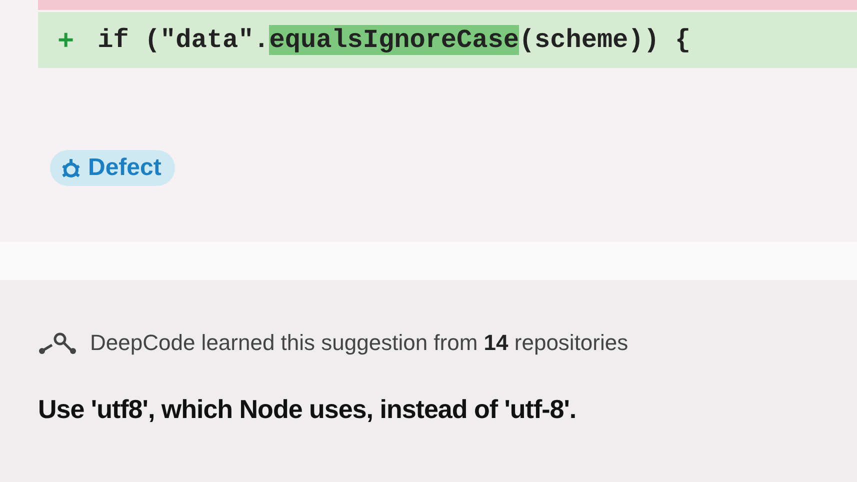 The image size is (857, 482). I want to click on defect-tag: Defect, so click(113, 168).